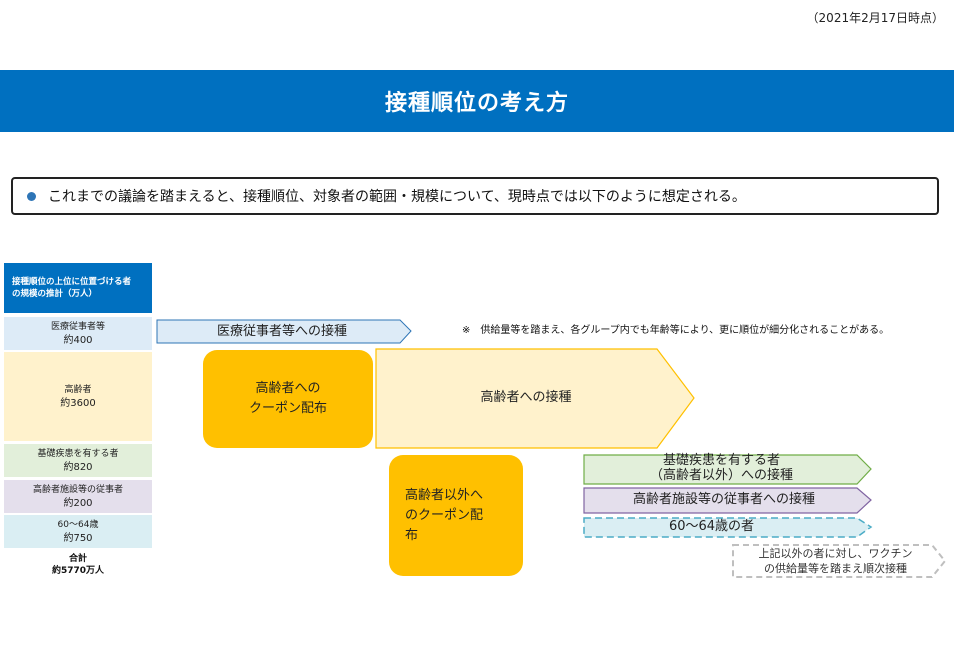 Image resolution: width=954 pixels, height=649 pixels. I want to click on other-coupon-line-2: のクーポン配, so click(444, 515).